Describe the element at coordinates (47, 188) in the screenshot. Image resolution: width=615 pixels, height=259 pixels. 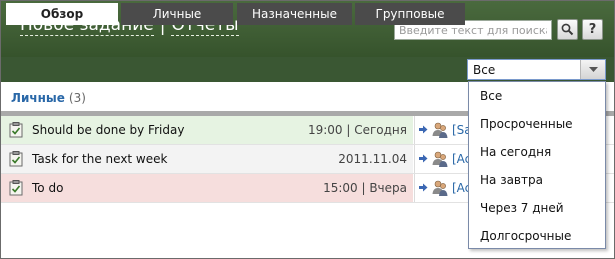
I see `task-title: To do` at that location.